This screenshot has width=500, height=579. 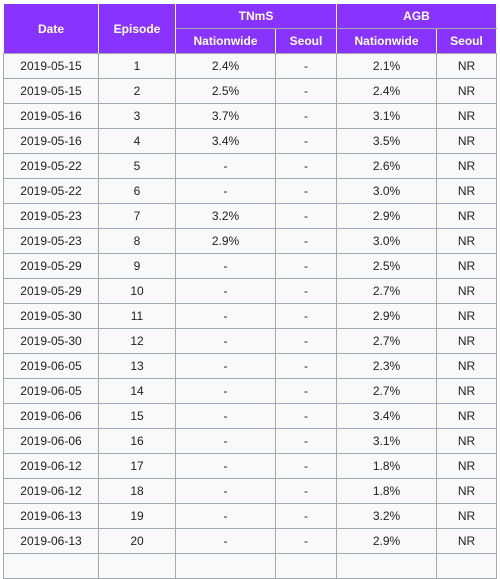 What do you see at coordinates (137, 266) in the screenshot?
I see `episode-cell: 9` at bounding box center [137, 266].